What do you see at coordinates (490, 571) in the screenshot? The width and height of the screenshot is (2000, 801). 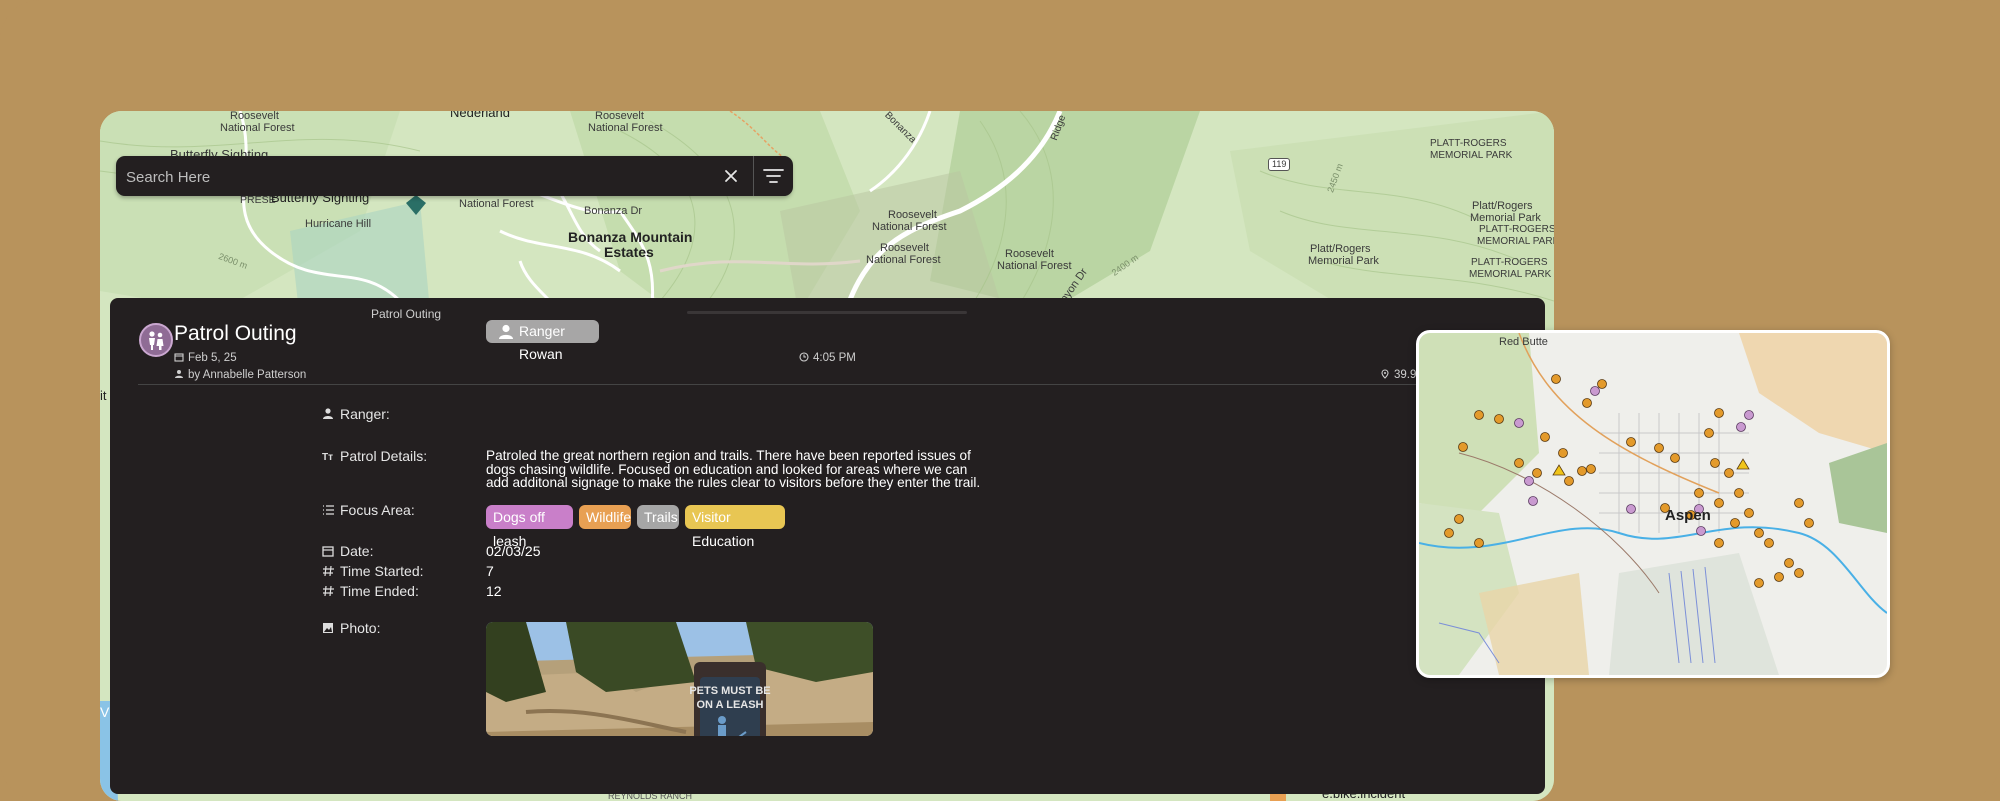 I see `time-started-value: 7` at bounding box center [490, 571].